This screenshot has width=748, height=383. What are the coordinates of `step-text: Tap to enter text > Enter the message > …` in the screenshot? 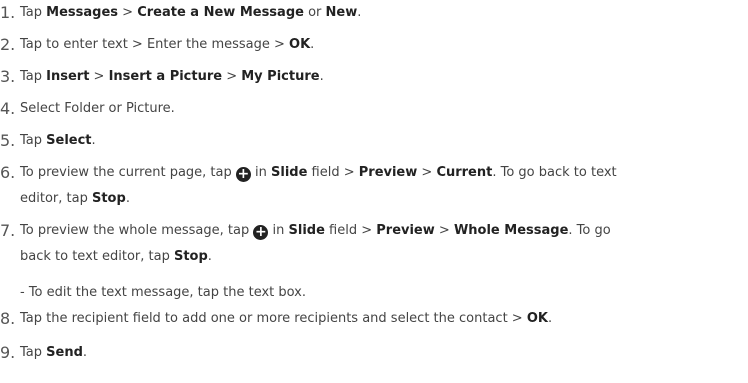 It's located at (167, 44).